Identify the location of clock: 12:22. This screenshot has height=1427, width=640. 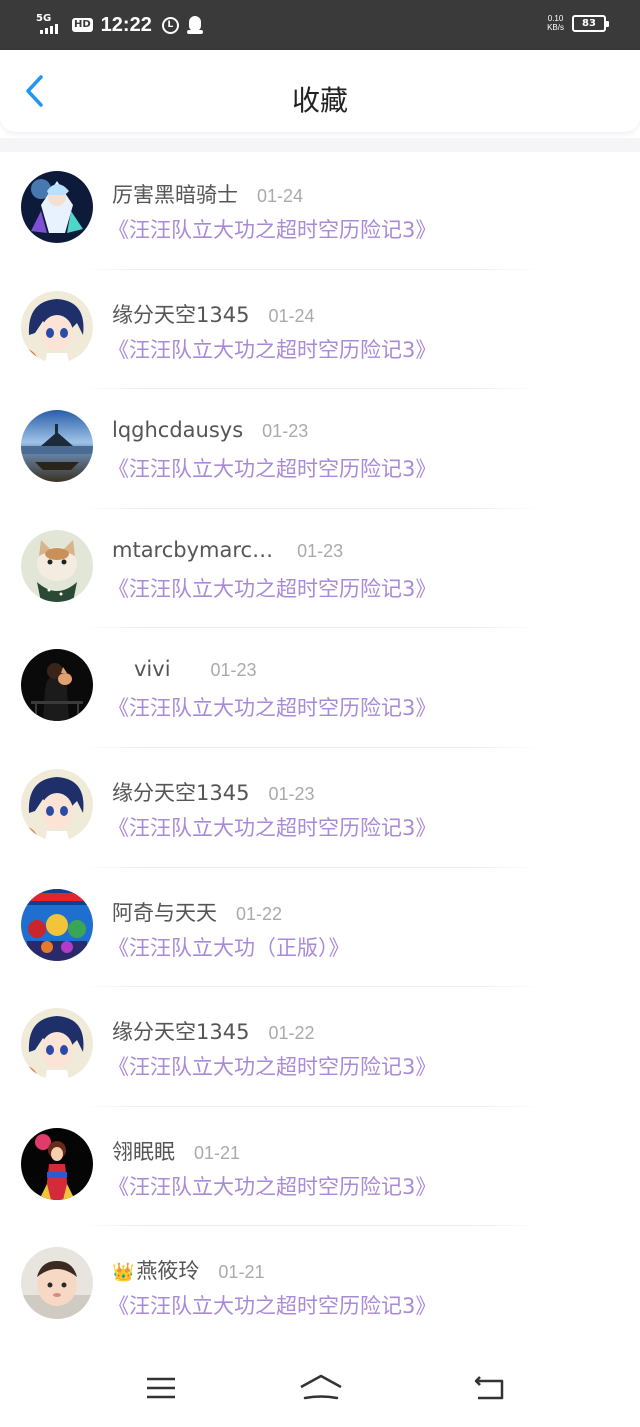
(126, 24).